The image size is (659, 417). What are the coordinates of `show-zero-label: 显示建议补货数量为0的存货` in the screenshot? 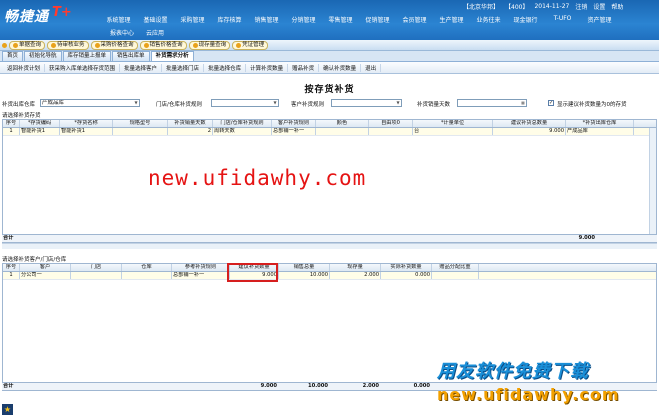 It's located at (592, 105).